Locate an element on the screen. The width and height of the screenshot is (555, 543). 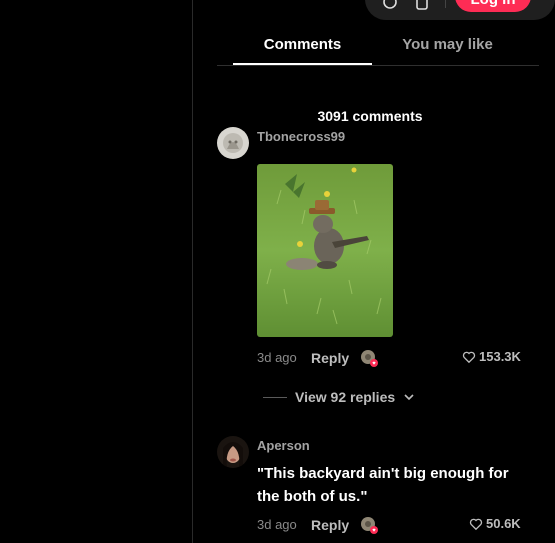
like-button: 153.3K is located at coordinates (491, 356).